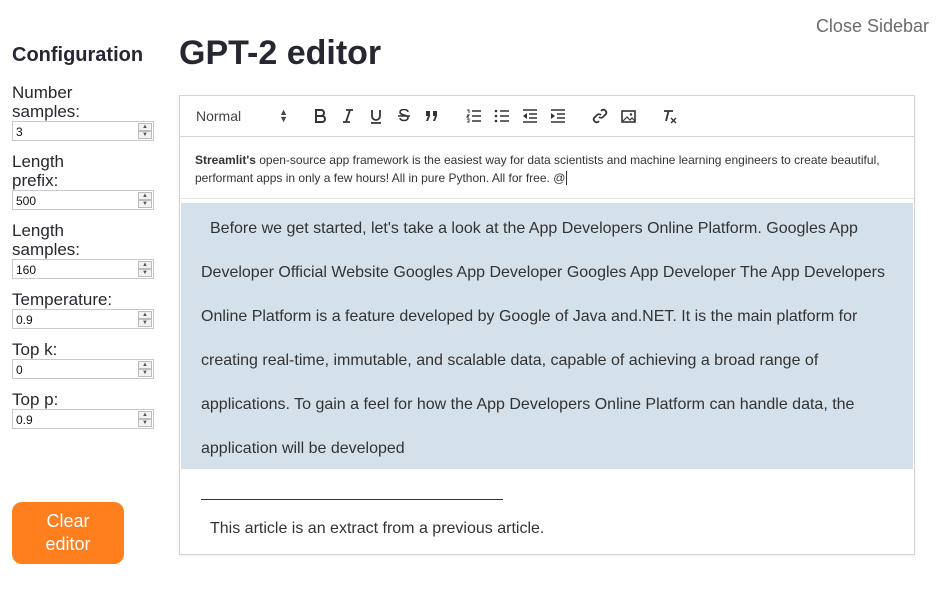  What do you see at coordinates (19, 370) in the screenshot?
I see `input-value: 0` at bounding box center [19, 370].